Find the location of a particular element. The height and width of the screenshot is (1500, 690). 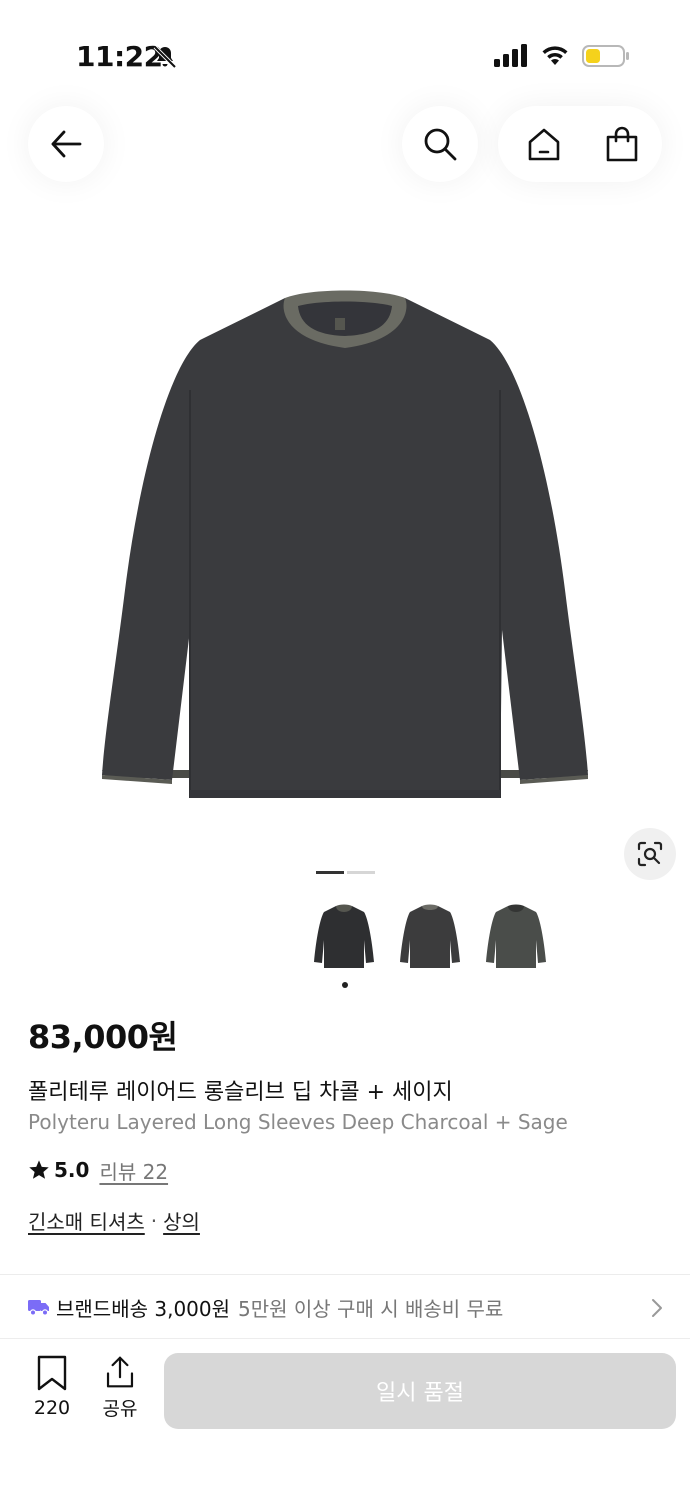

wifi-icon is located at coordinates (555, 55).